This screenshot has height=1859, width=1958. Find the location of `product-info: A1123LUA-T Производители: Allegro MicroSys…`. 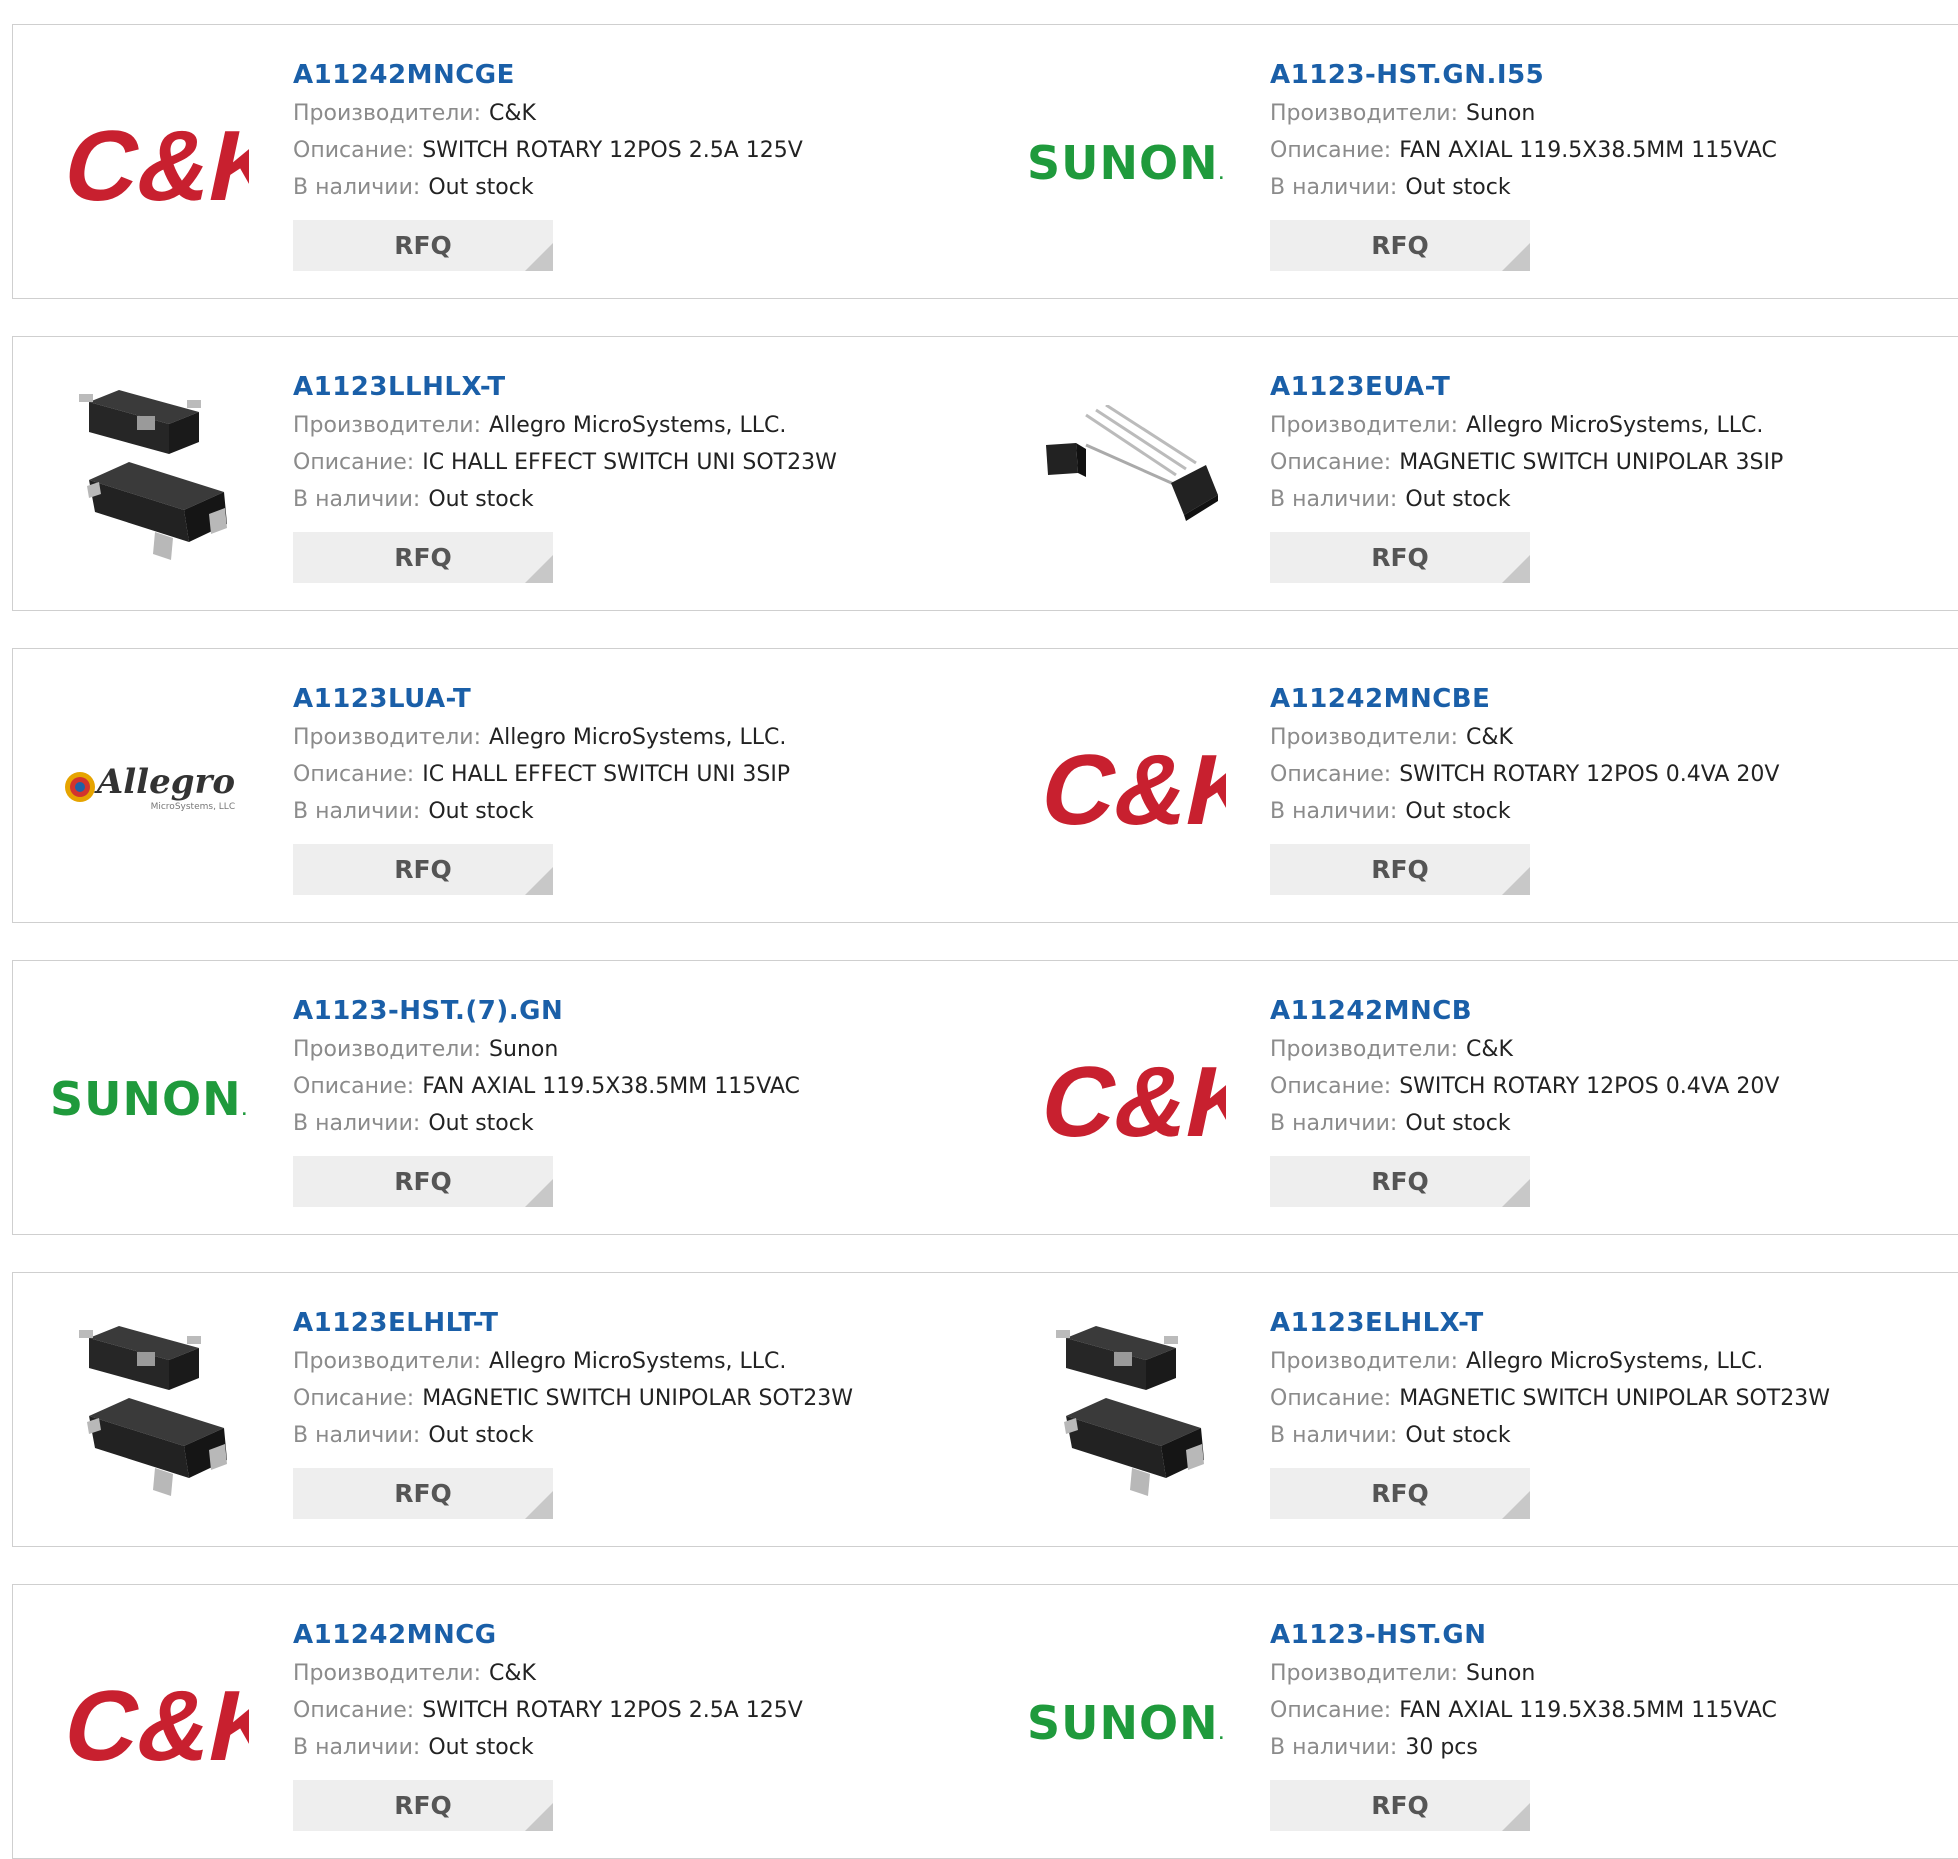

product-info: A1123LUA-T Производители: Allegro MicroSys… is located at coordinates (541, 787).